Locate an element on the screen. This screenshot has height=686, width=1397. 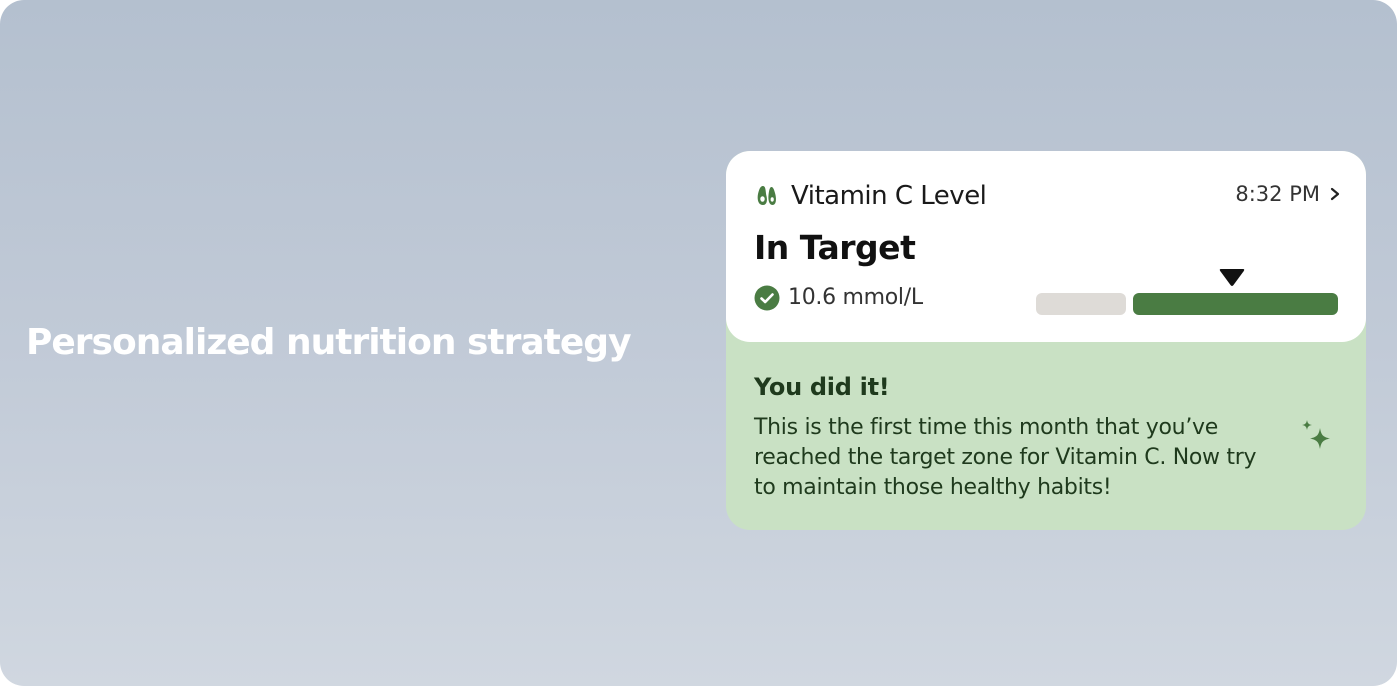
page-headline: Personalized nutrition strategy is located at coordinates (329, 342).